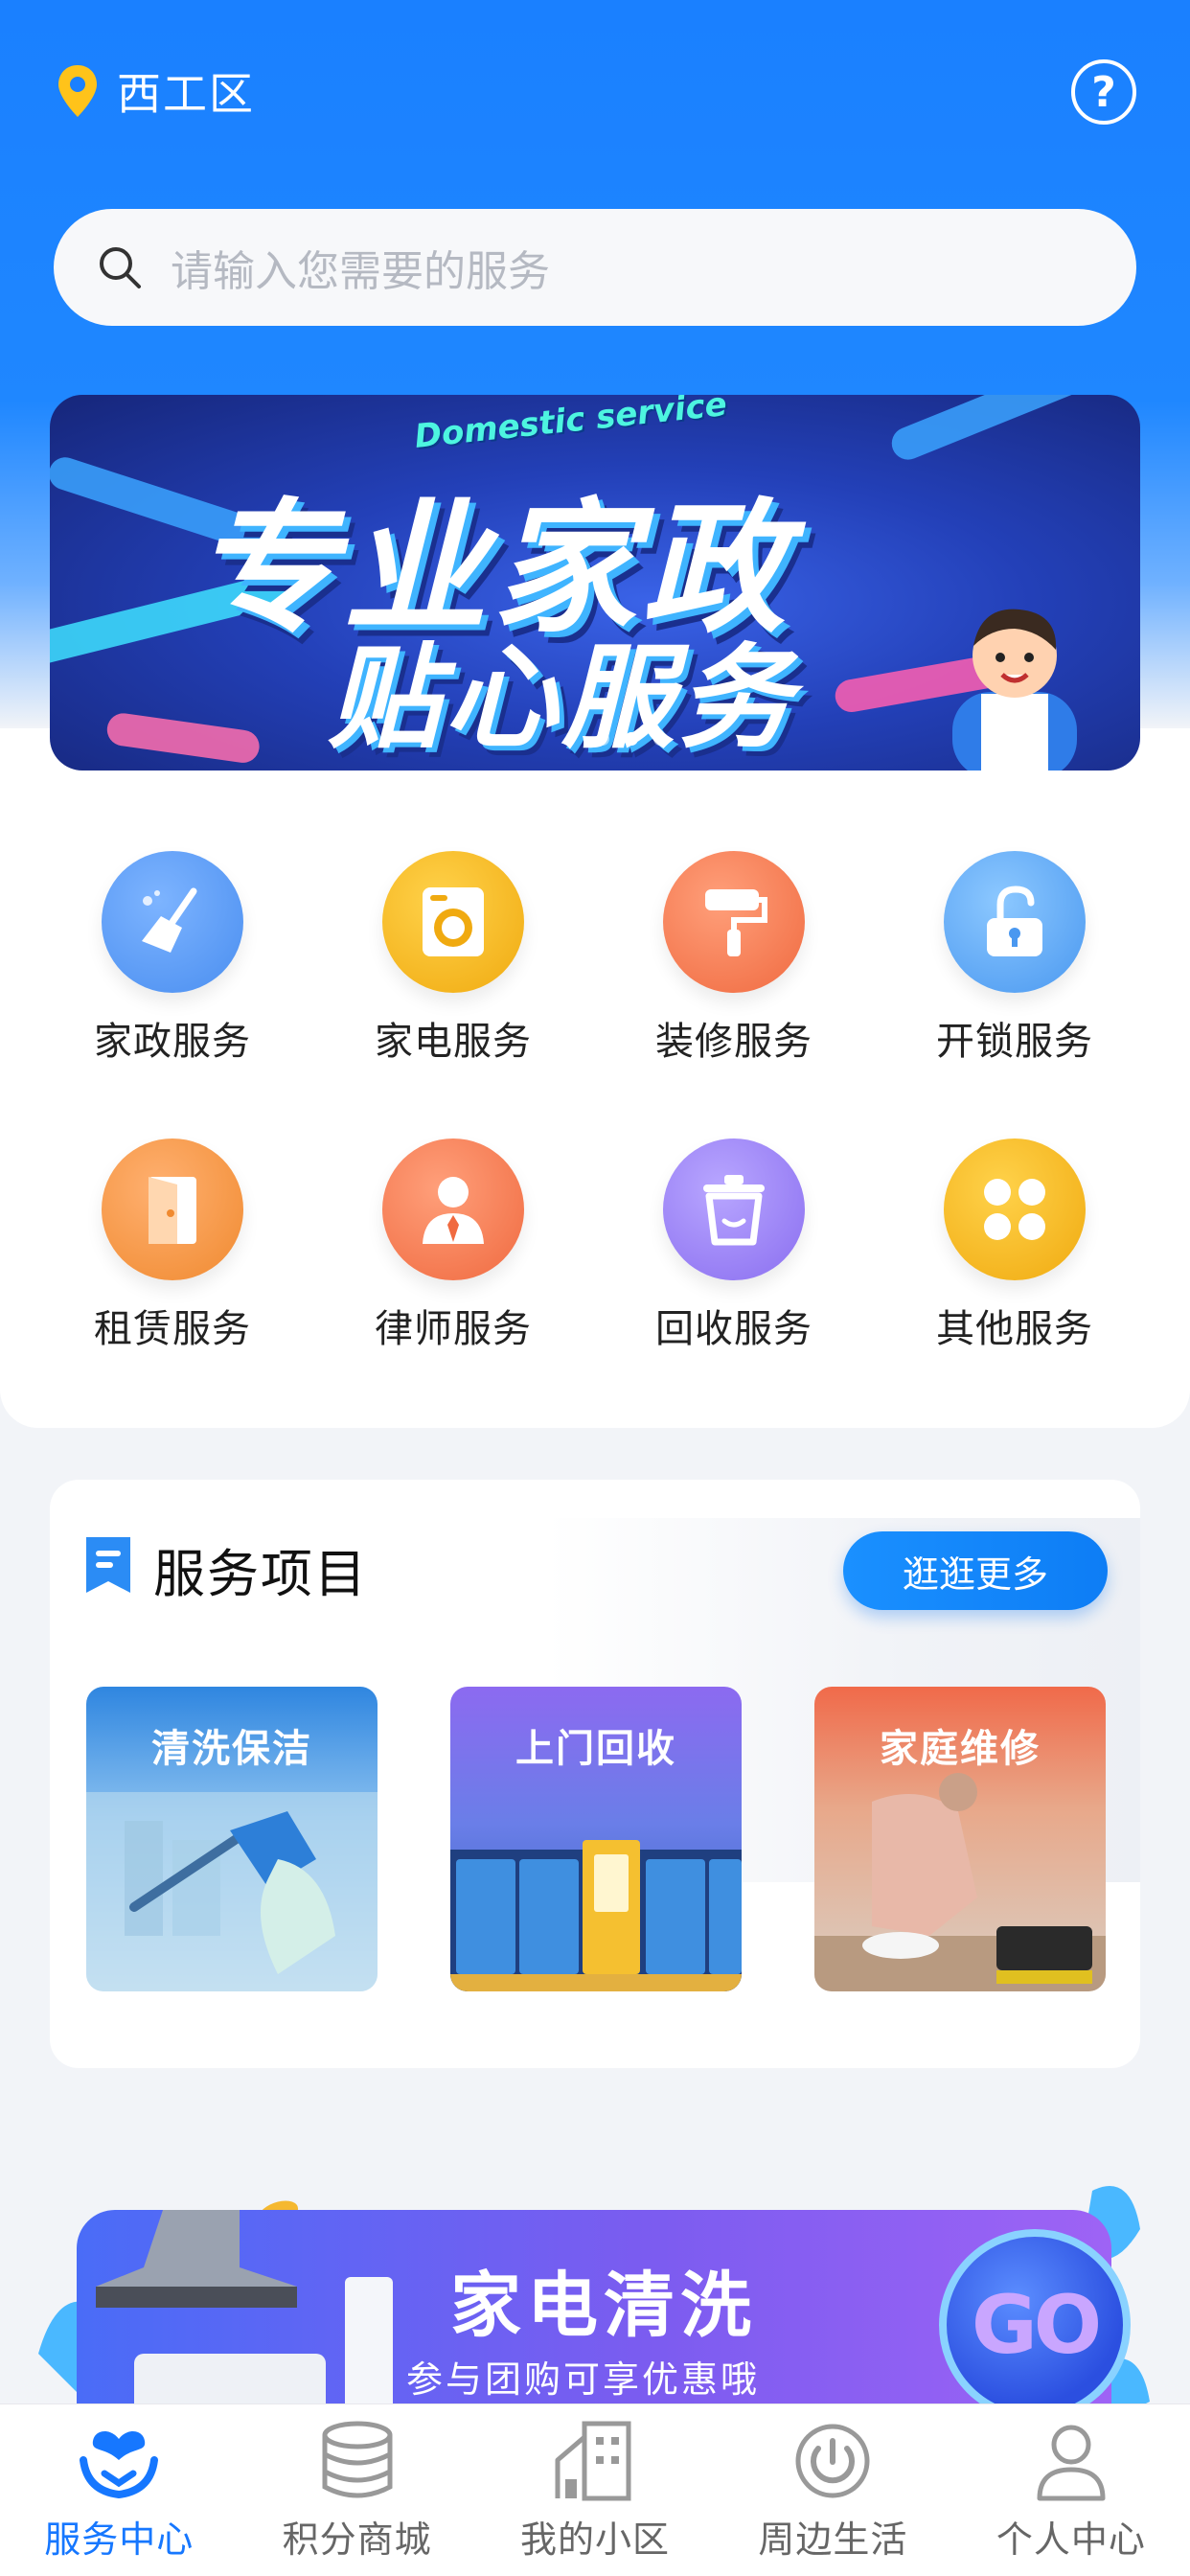 Image resolution: width=1190 pixels, height=2576 pixels. What do you see at coordinates (186, 94) in the screenshot?
I see `location-text: 西工区` at bounding box center [186, 94].